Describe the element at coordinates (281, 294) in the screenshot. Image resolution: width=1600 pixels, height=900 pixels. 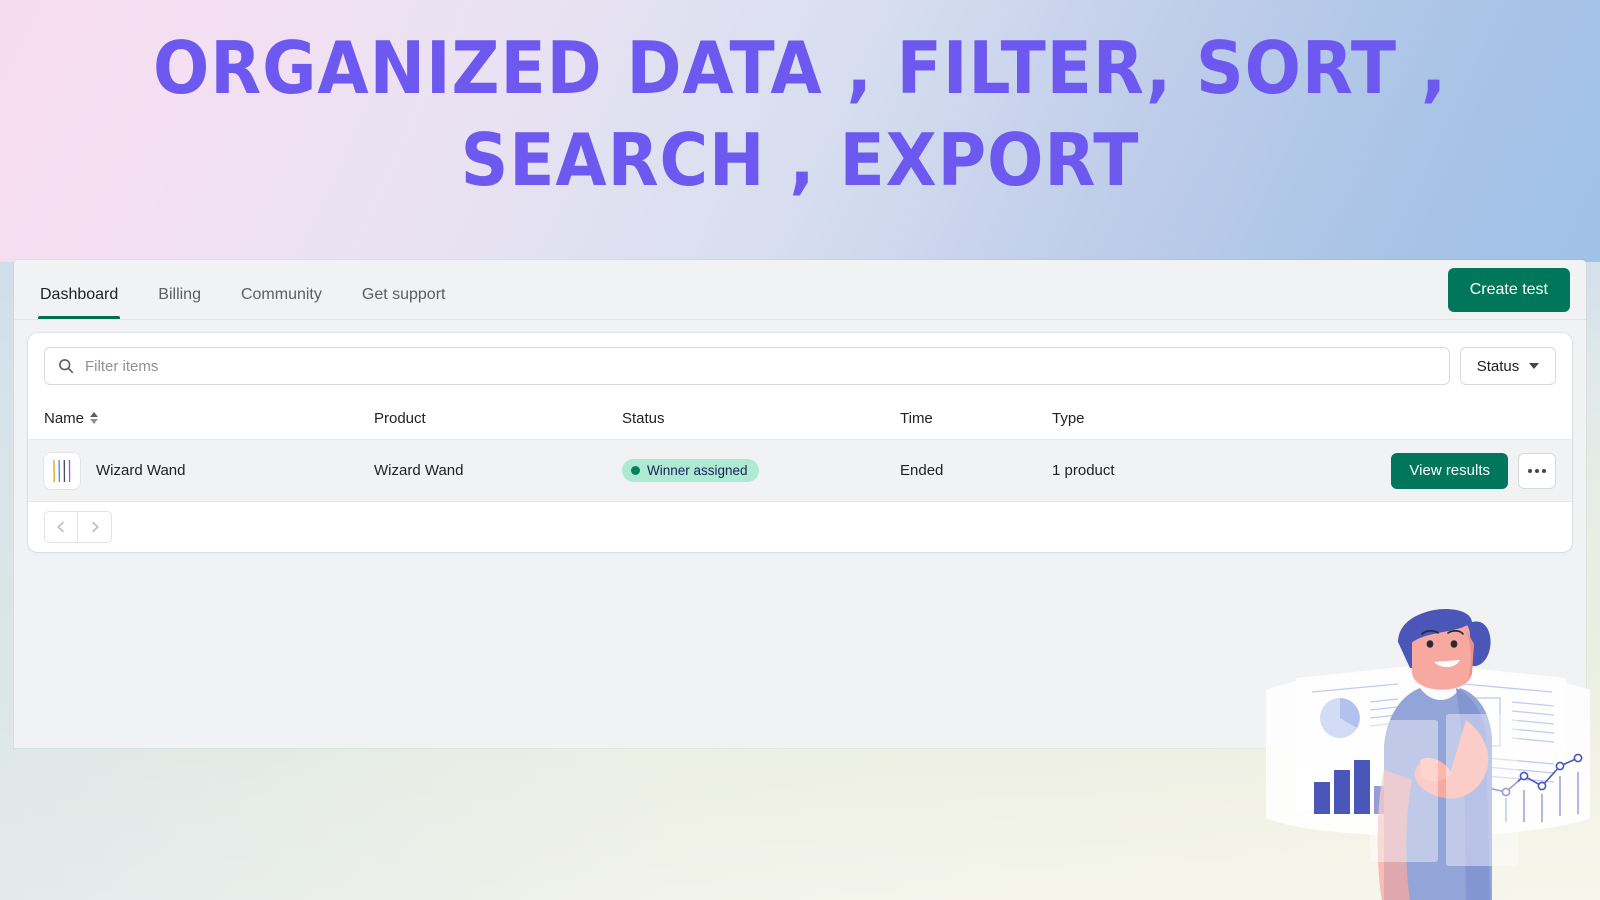
I see `tab-community-label: Community` at that location.